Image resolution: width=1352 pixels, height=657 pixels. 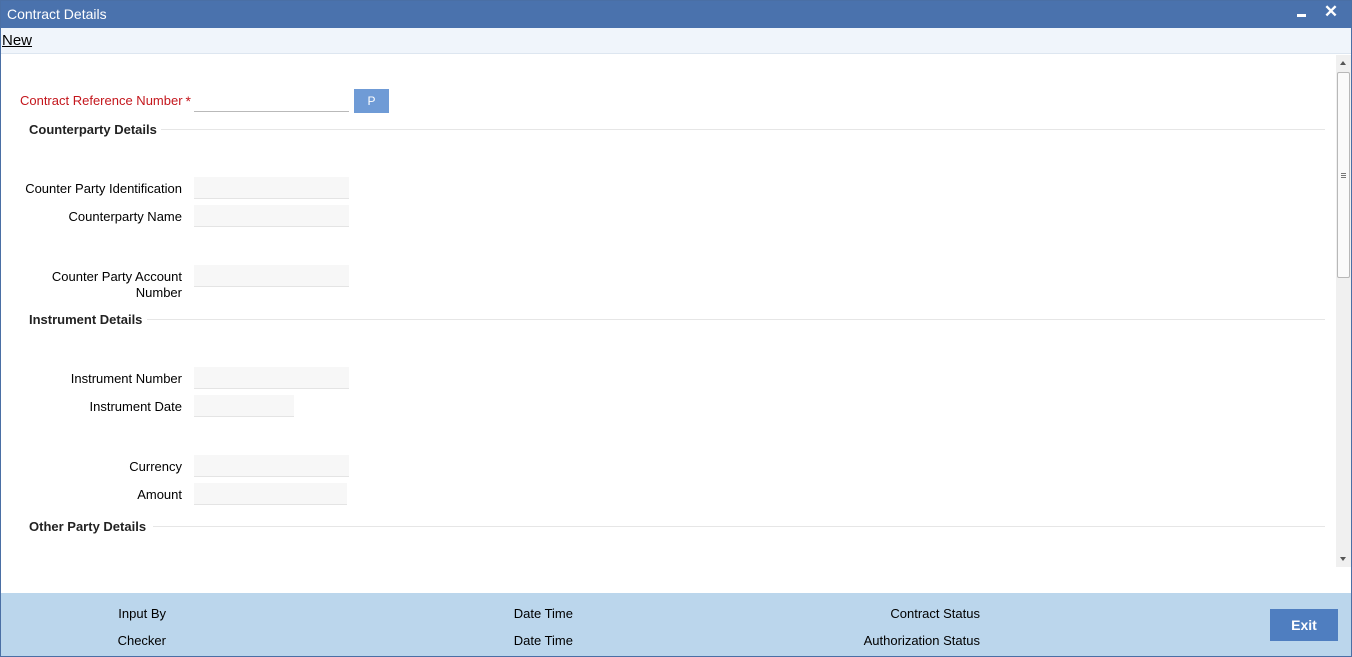 I want to click on section-counterparty-details: Counterparty Details, so click(x=93, y=129).